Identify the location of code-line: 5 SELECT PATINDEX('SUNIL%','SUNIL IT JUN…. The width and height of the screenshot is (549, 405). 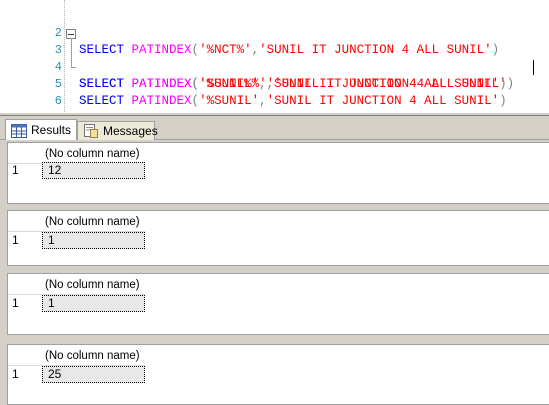
(274, 66).